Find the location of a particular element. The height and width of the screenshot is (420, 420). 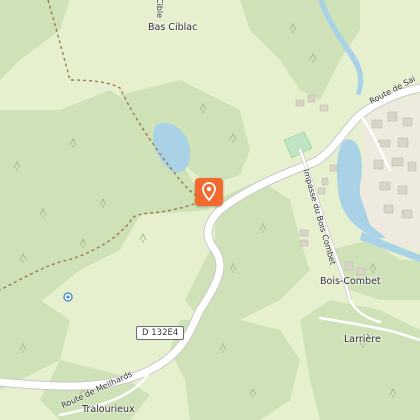

place-label-larriere: Larrière is located at coordinates (362, 339).